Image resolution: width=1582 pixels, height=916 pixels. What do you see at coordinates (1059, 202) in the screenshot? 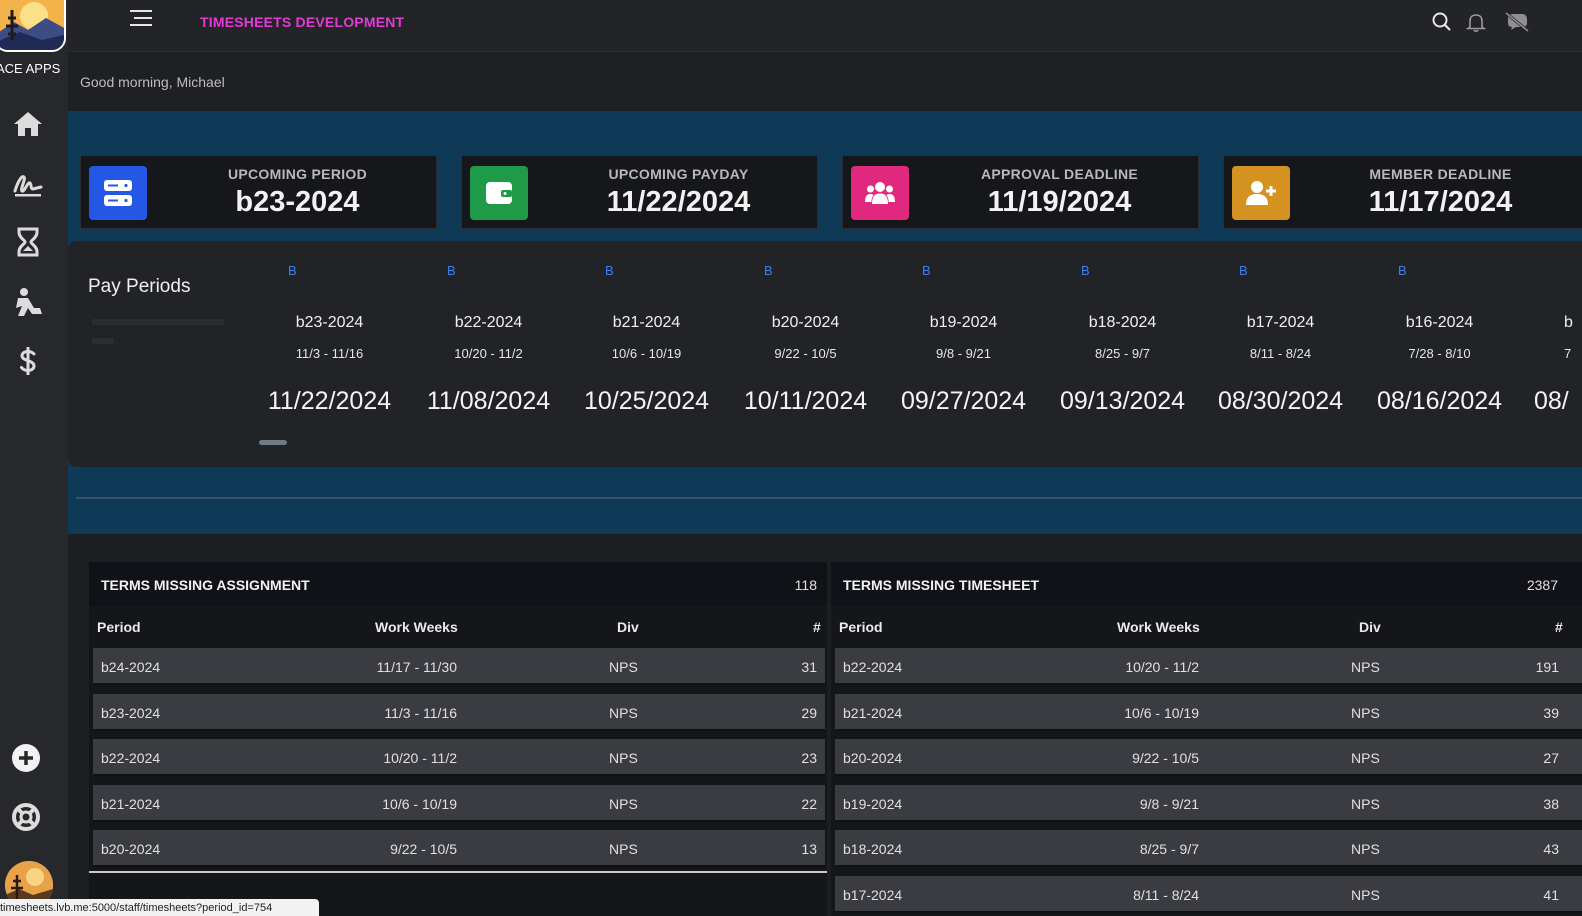
I see `stat-value: 11/19/2024` at bounding box center [1059, 202].